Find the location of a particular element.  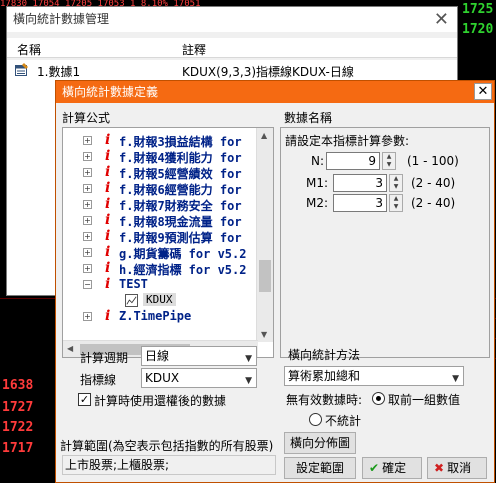

tree-item: − i TEST is located at coordinates (163, 284).